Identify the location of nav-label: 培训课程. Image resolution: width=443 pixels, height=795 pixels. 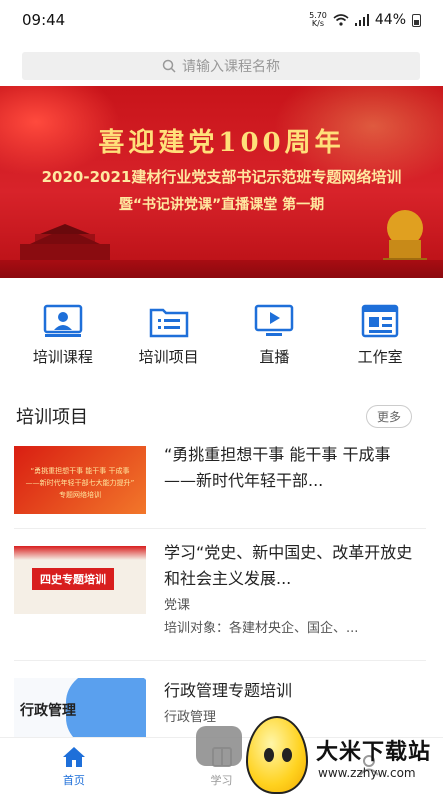
(62, 357).